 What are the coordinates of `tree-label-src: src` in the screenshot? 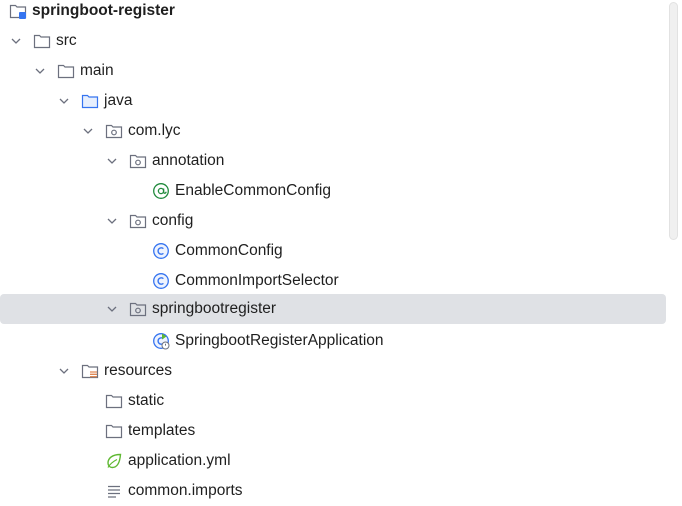 It's located at (66, 40).